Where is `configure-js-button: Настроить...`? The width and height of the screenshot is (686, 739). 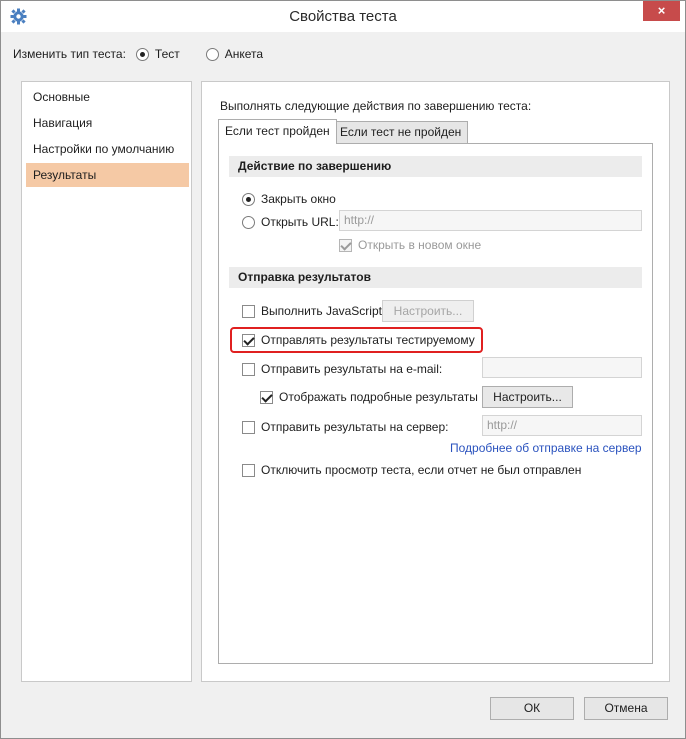
configure-js-button: Настроить... is located at coordinates (428, 311).